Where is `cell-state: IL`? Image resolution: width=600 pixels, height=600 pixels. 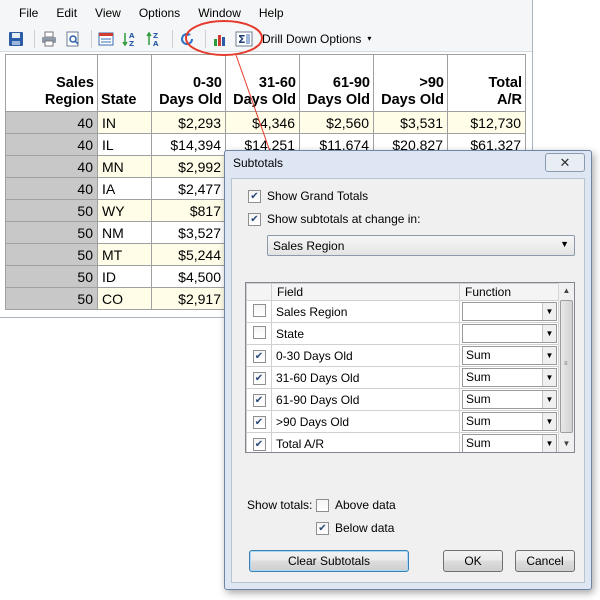
cell-state: IL is located at coordinates (124, 144).